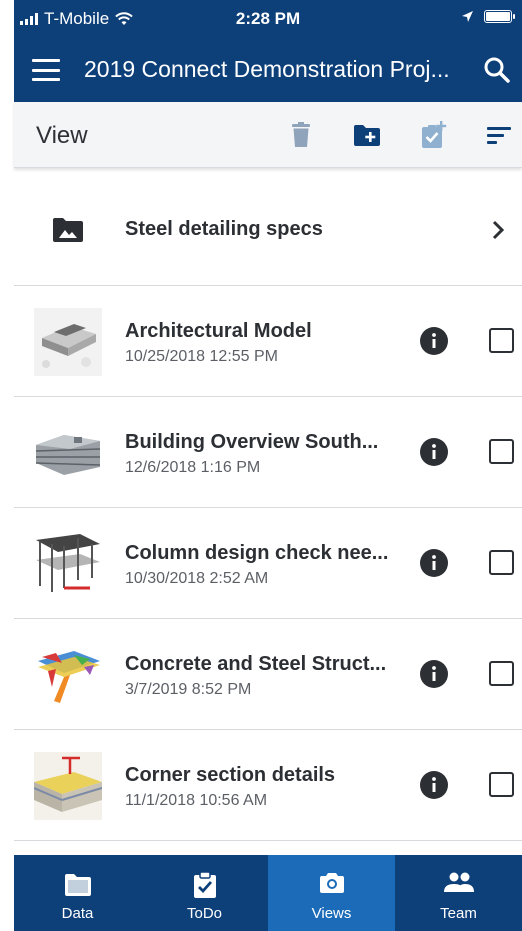 The width and height of the screenshot is (522, 931). Describe the element at coordinates (224, 229) in the screenshot. I see `folder-name: Steel detailing specs` at that location.